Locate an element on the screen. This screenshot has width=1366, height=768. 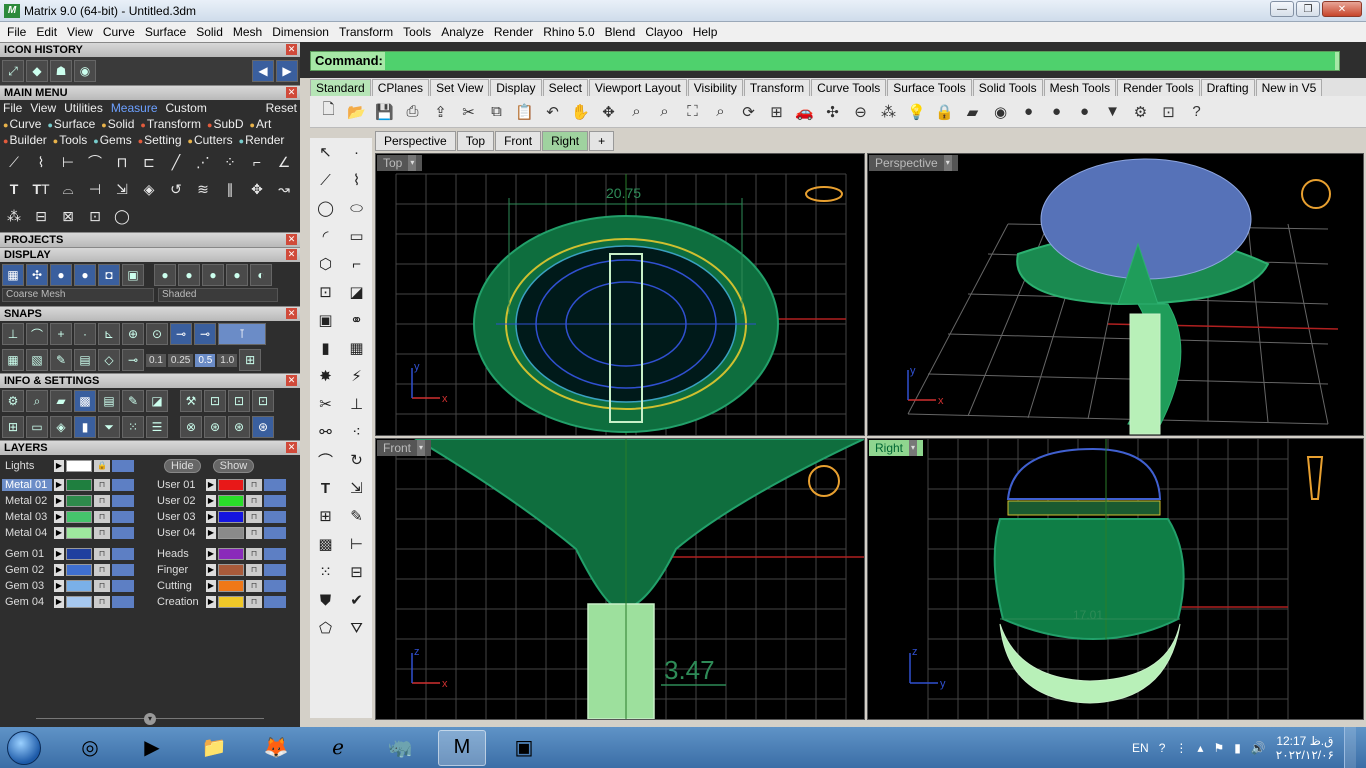
group-icon: ⚯ is located at coordinates (325, 432).